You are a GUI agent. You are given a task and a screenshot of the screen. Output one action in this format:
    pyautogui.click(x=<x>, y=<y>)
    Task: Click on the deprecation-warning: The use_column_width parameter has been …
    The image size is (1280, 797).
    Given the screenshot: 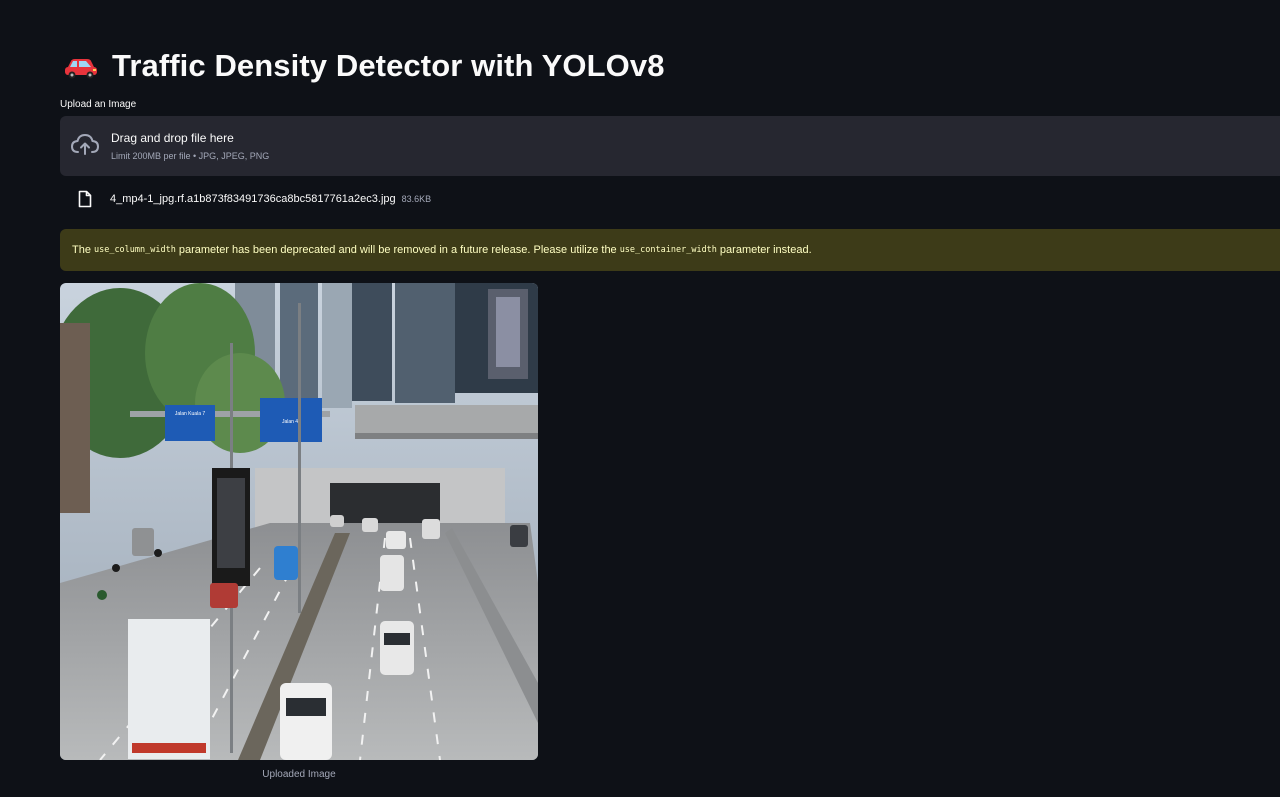 What is the action you would take?
    pyautogui.click(x=670, y=250)
    